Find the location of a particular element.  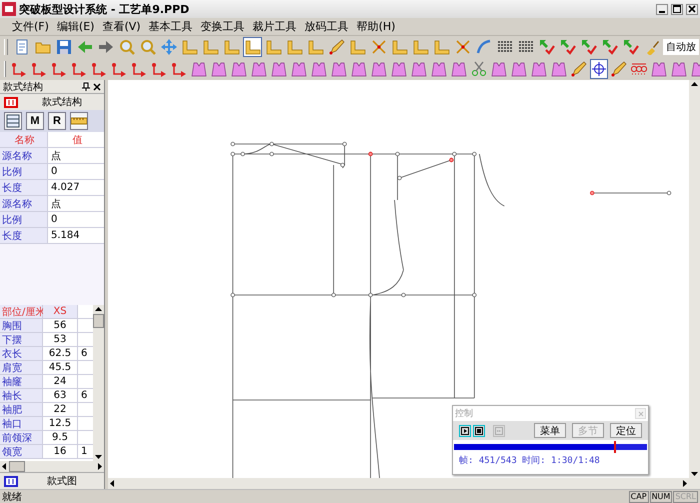

table-cell: 袖肥 is located at coordinates (21, 409).